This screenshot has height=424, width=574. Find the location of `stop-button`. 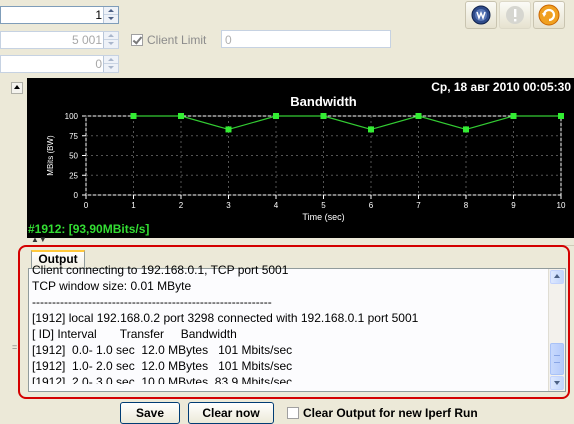

stop-button is located at coordinates (515, 15).